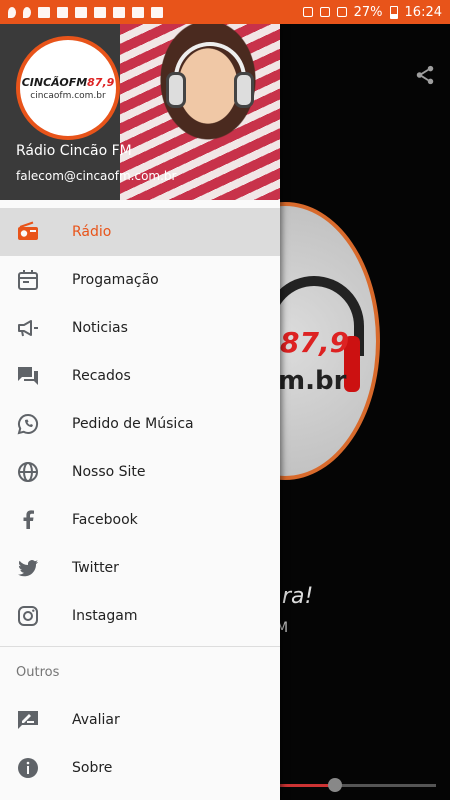 The width and height of the screenshot is (450, 800). What do you see at coordinates (101, 376) in the screenshot?
I see `menu-item-label: Recados` at bounding box center [101, 376].